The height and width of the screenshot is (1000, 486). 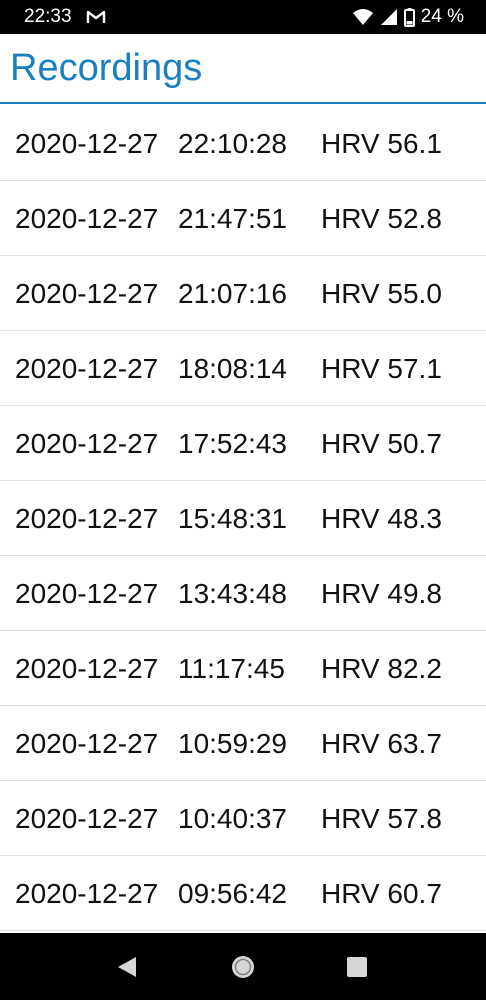 I want to click on status-time: 22:33, so click(x=48, y=16).